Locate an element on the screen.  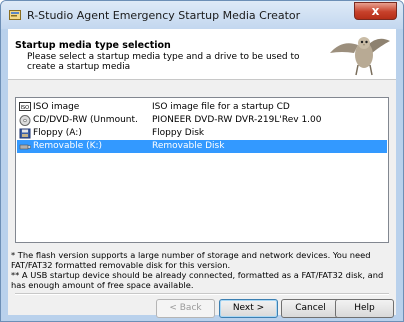
app-icon is located at coordinates (15, 15).